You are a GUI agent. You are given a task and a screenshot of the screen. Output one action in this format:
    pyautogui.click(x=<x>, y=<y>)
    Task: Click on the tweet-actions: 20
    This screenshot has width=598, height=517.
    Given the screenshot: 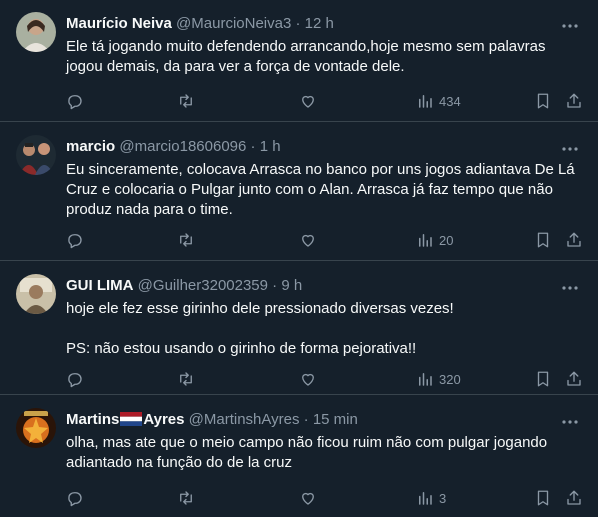 What is the action you would take?
    pyautogui.click(x=326, y=240)
    